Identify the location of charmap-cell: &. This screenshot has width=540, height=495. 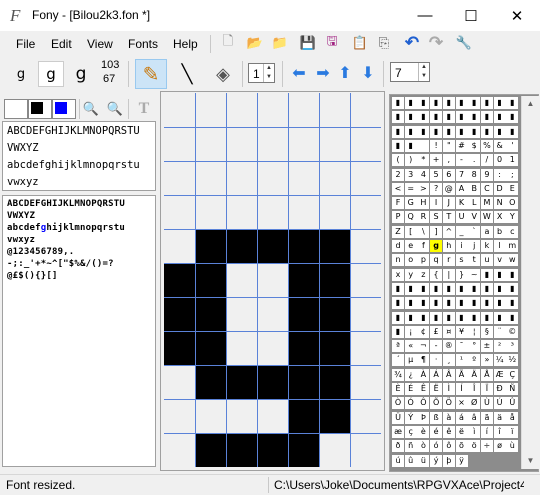
(499, 145).